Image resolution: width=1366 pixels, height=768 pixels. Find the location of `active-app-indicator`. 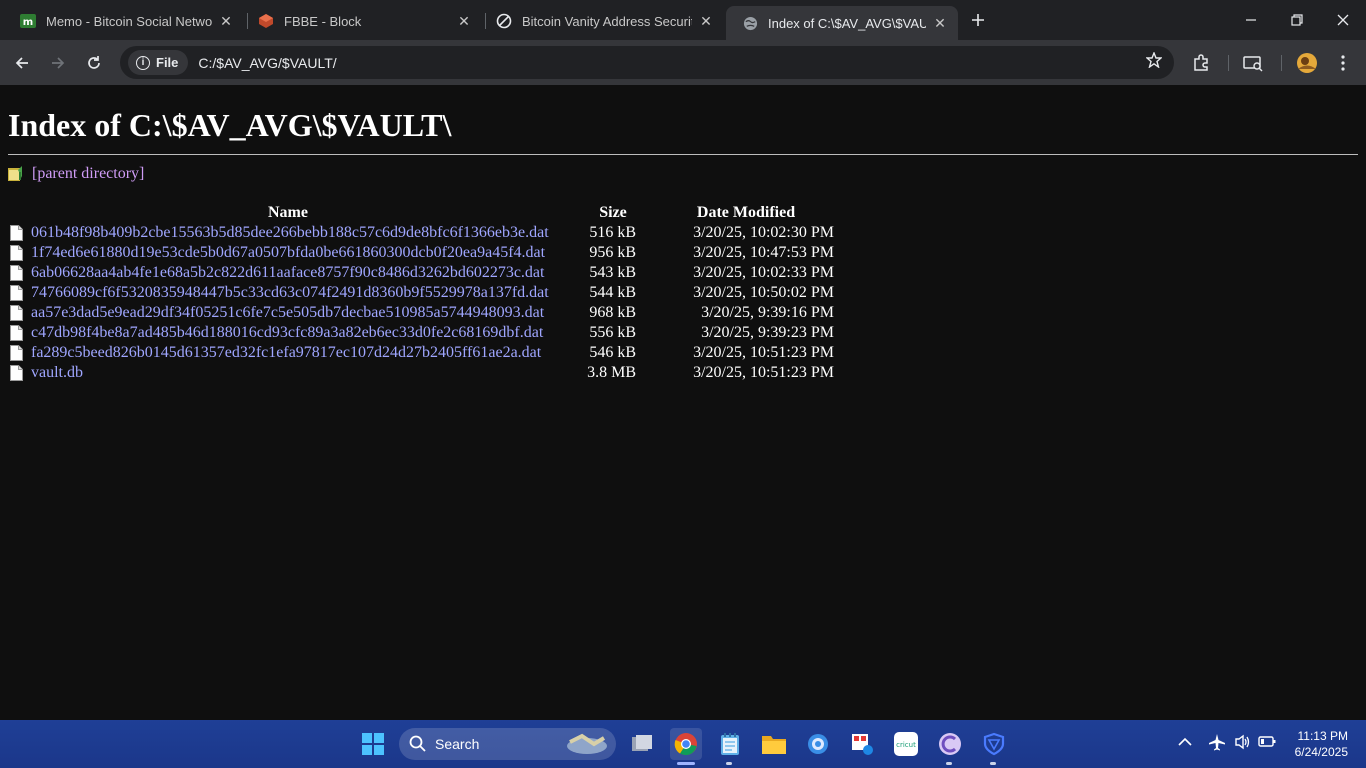

active-app-indicator is located at coordinates (686, 763).